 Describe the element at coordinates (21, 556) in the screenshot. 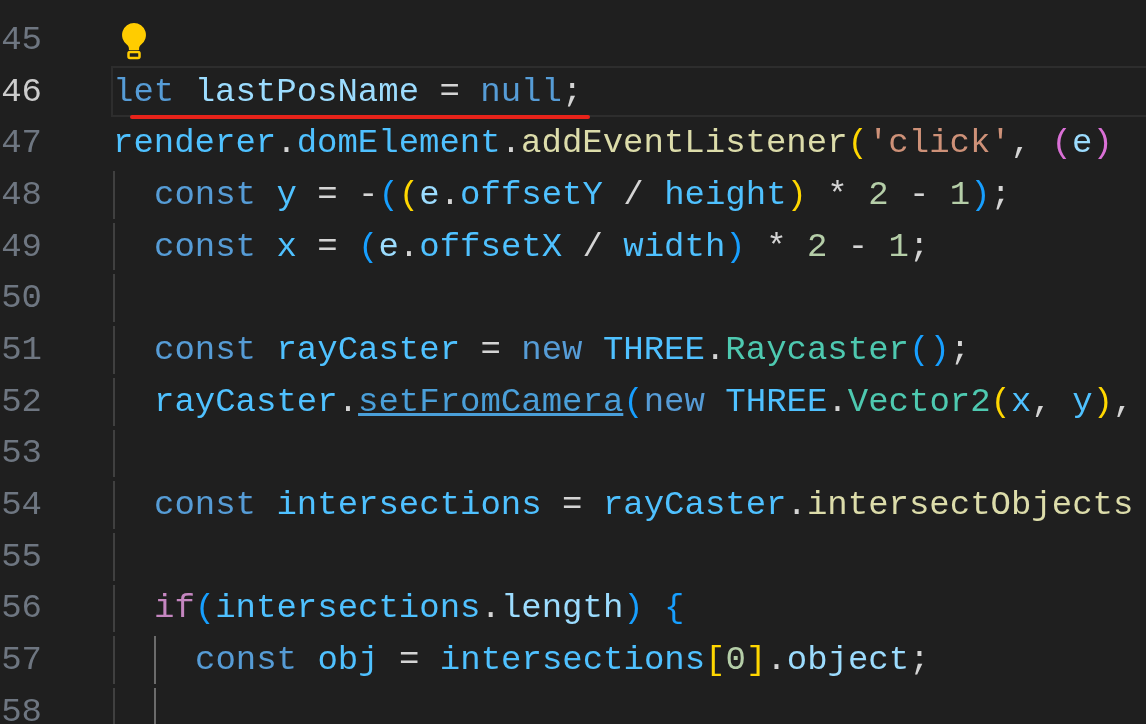

I see `line-number: 55` at that location.